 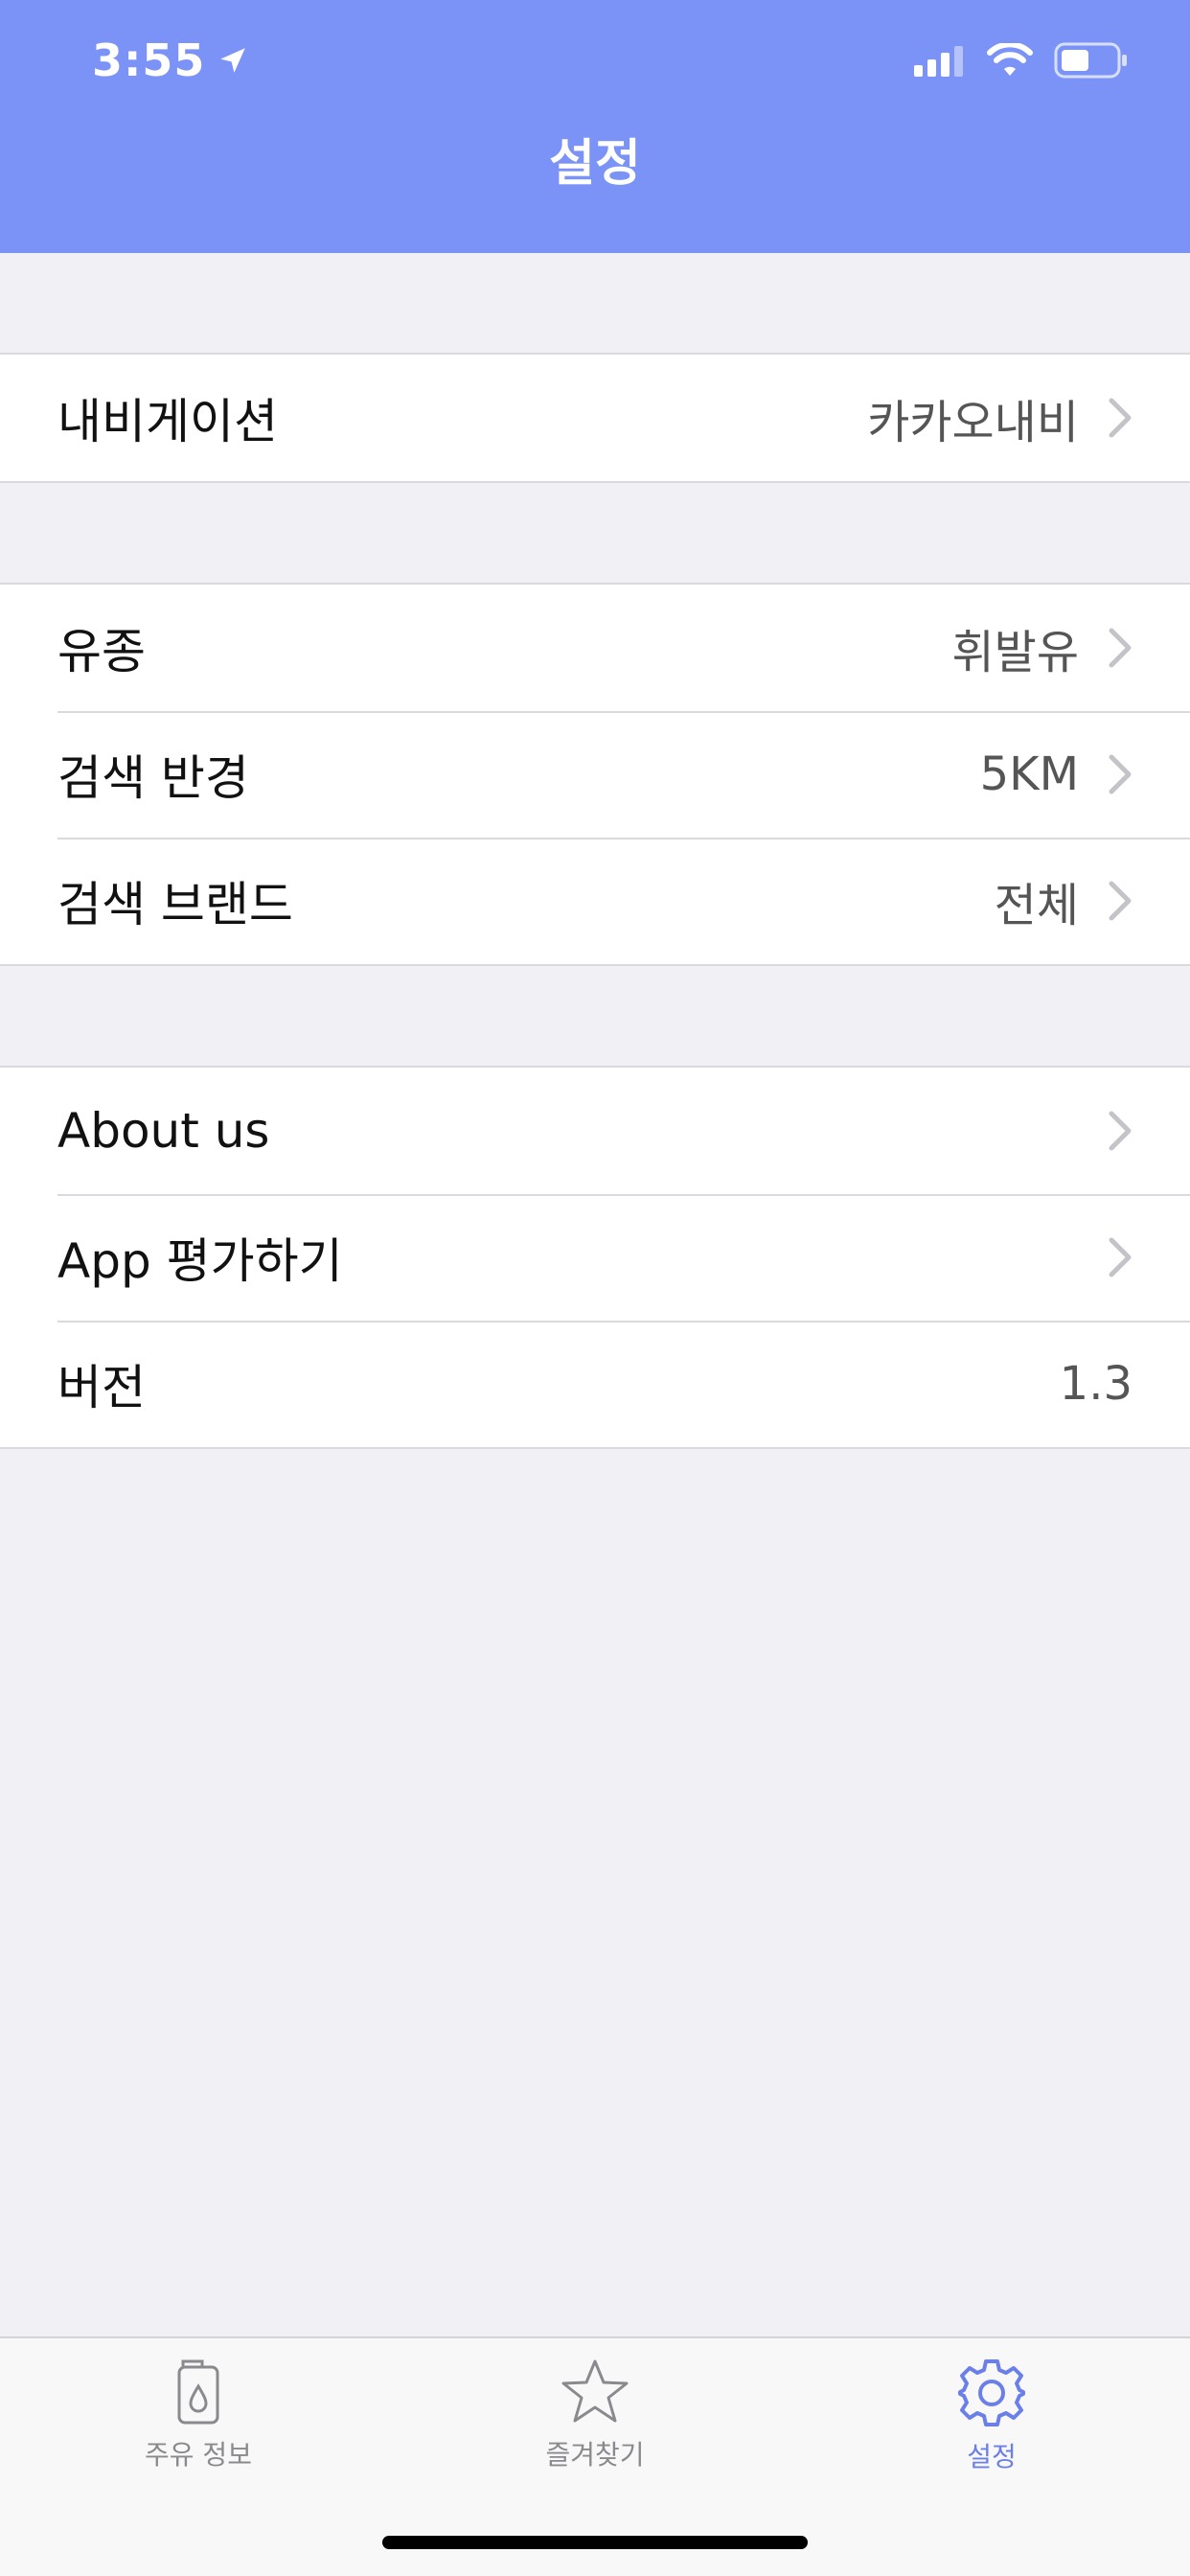 I want to click on star-icon, so click(x=595, y=2391).